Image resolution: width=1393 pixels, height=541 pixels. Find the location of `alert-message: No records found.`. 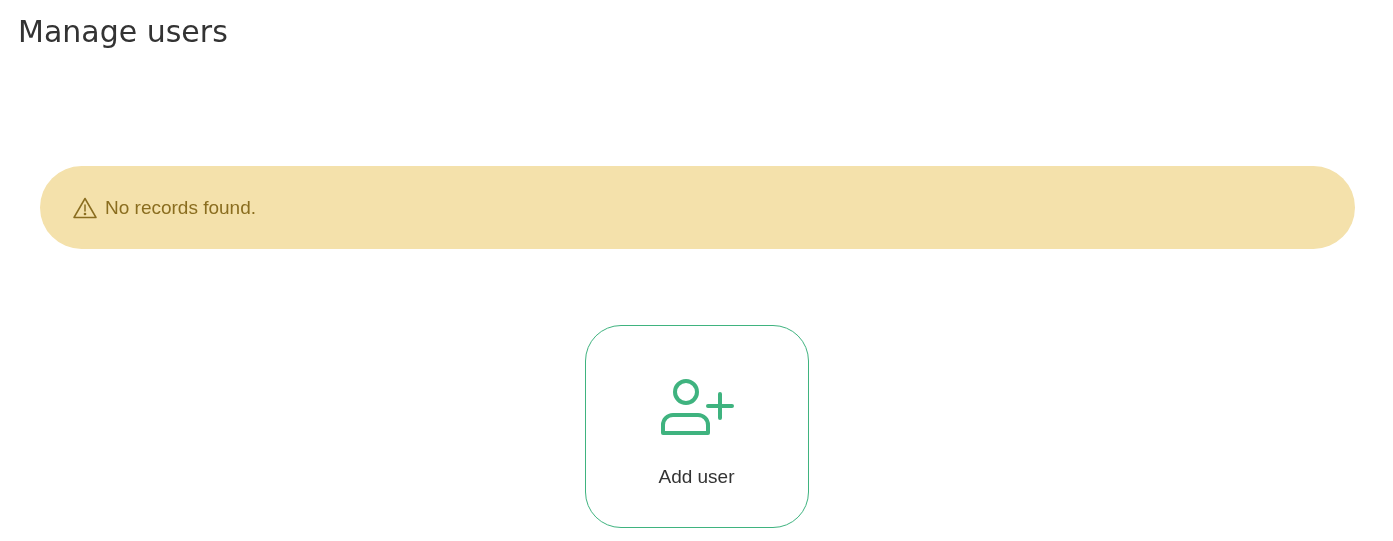

alert-message: No records found. is located at coordinates (181, 207).